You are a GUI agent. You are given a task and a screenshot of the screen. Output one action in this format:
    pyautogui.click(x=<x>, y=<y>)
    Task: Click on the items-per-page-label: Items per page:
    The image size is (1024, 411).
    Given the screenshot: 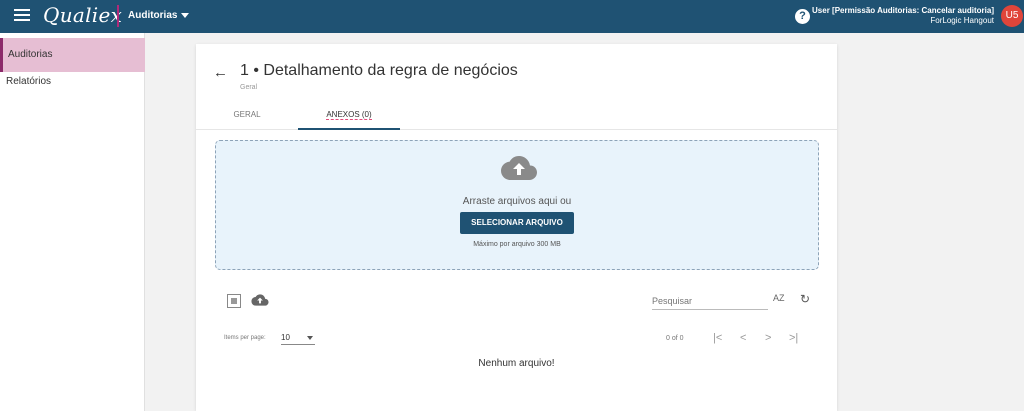 What is the action you would take?
    pyautogui.click(x=245, y=338)
    